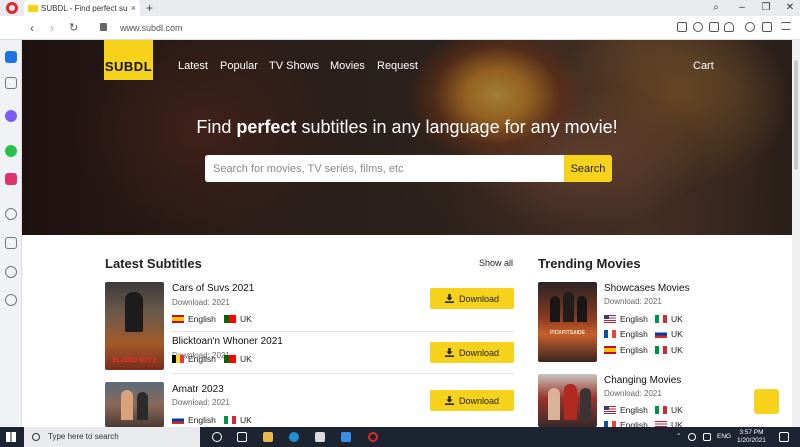 This screenshot has width=800, height=447. What do you see at coordinates (742, 8) in the screenshot?
I see `minimize-icon: –` at bounding box center [742, 8].